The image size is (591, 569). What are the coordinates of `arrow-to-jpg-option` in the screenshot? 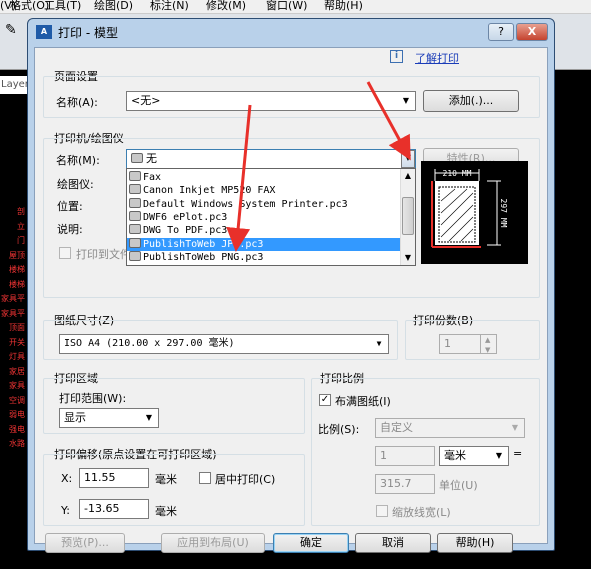 It's located at (239, 178).